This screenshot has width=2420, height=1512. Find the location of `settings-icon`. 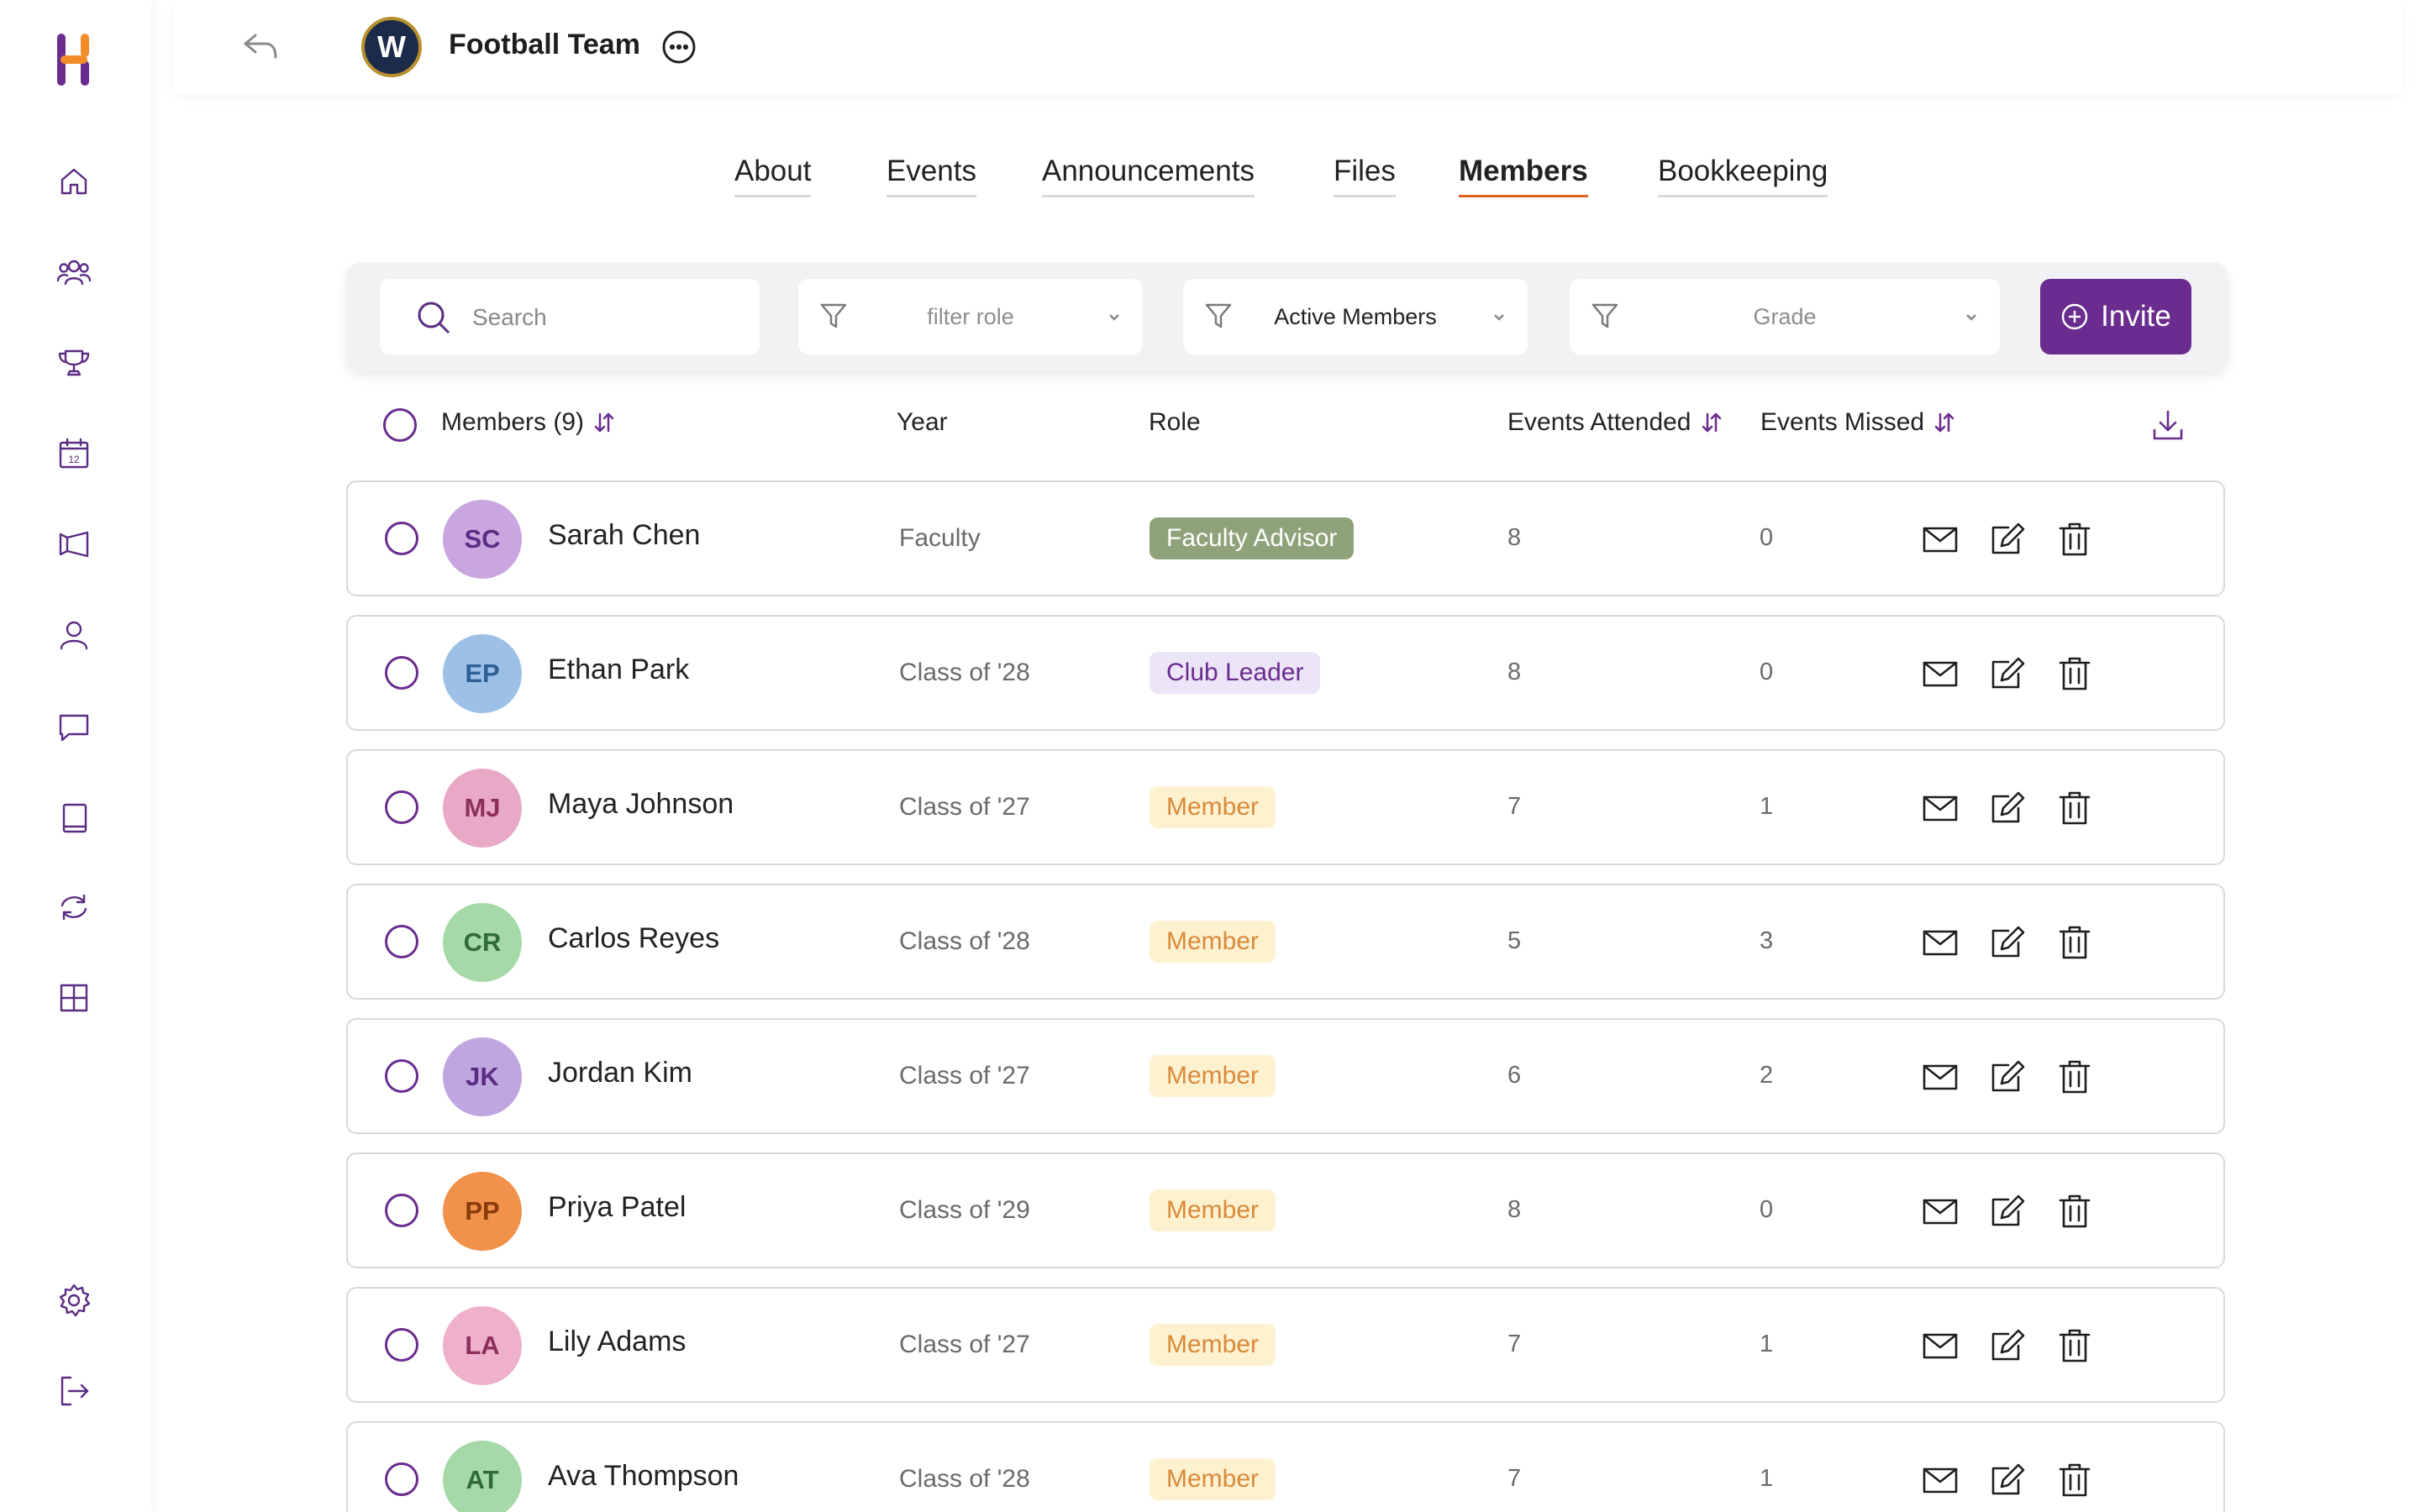

settings-icon is located at coordinates (74, 1300).